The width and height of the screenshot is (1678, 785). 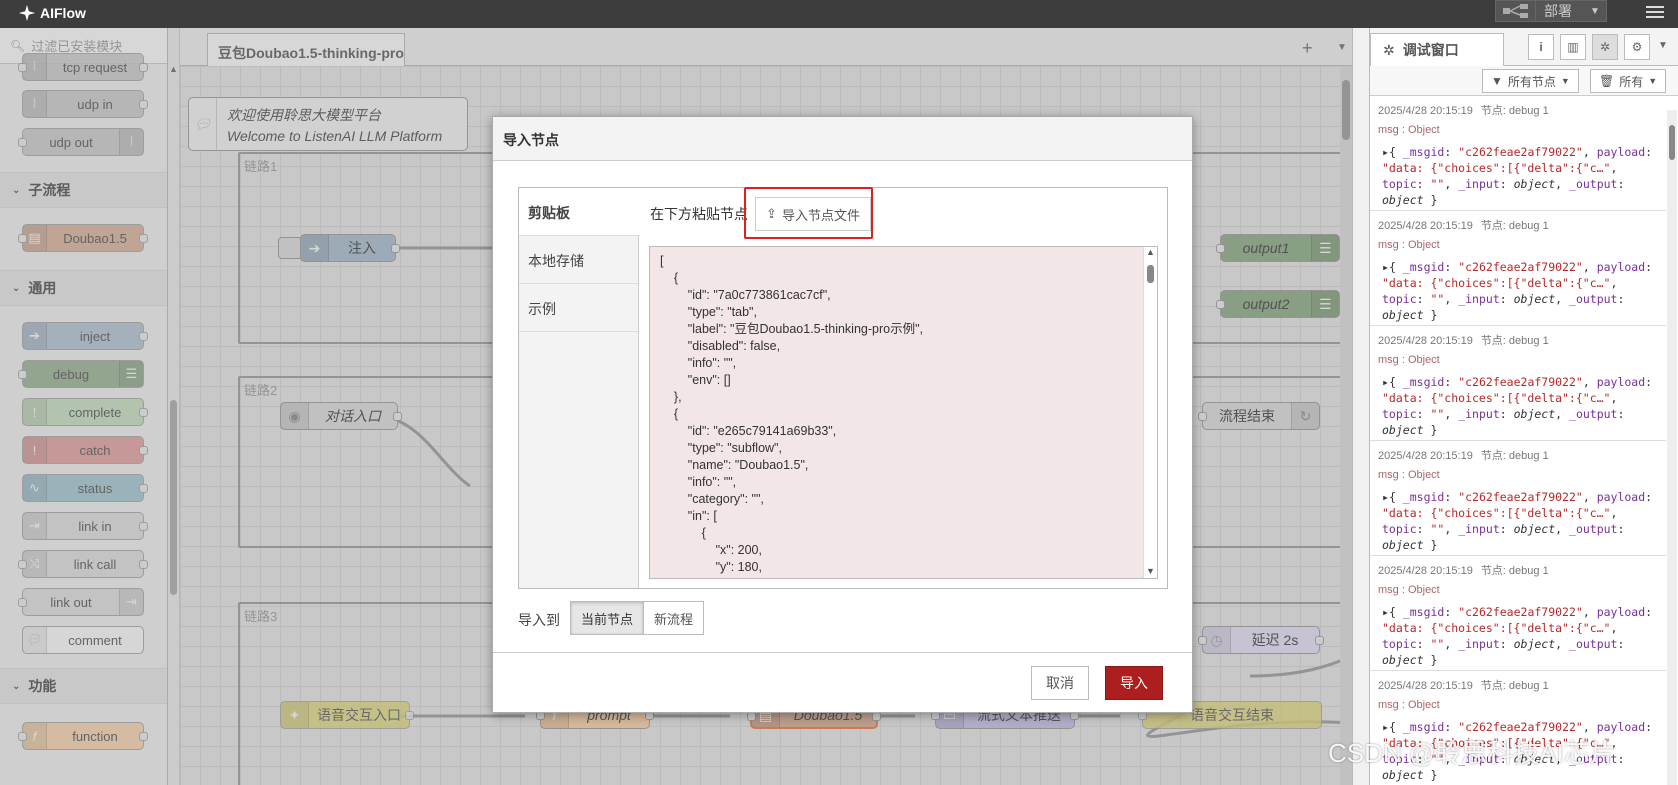 What do you see at coordinates (1595, 11) in the screenshot?
I see `deploy-dropdown-icon: ▼` at bounding box center [1595, 11].